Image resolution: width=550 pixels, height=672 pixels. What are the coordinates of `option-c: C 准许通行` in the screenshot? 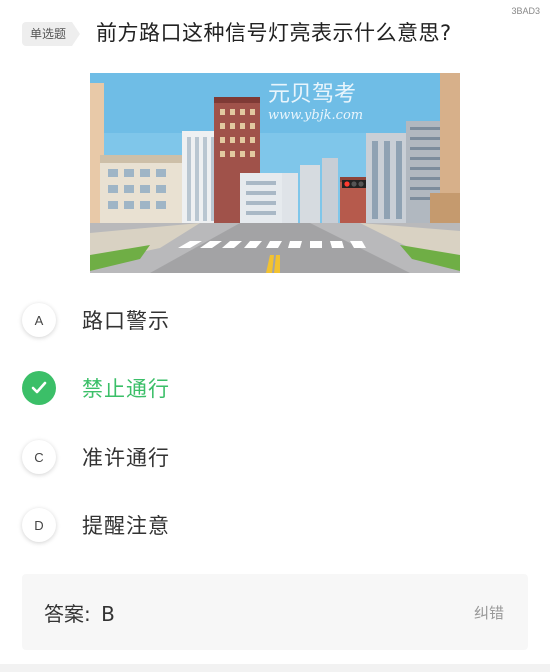 It's located at (96, 457).